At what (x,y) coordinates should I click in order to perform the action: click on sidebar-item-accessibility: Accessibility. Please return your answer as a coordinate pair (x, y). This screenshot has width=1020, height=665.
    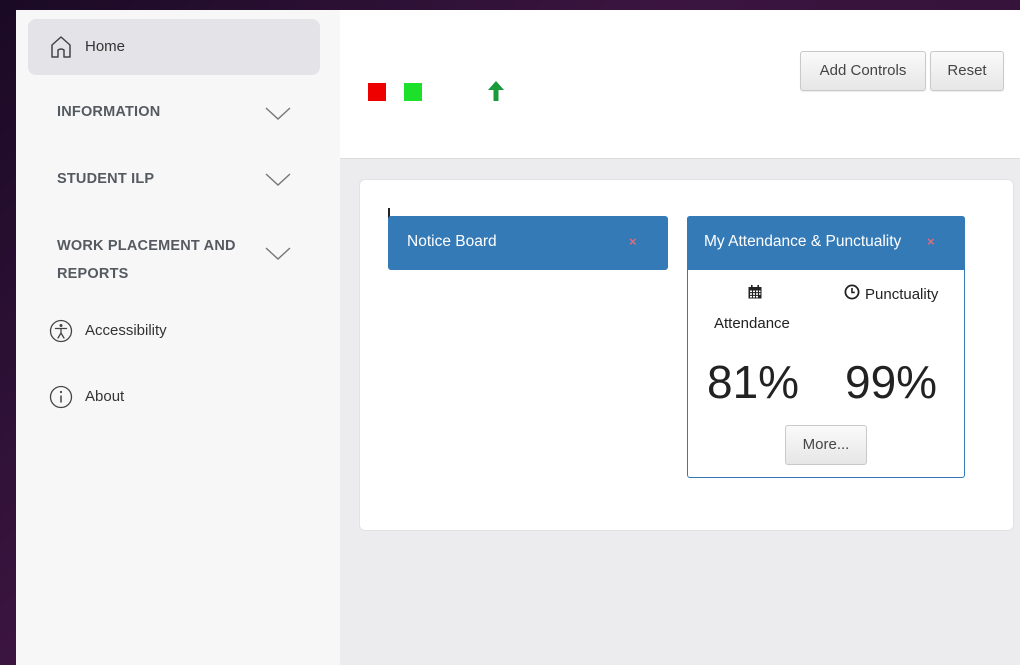
    Looking at the image, I should click on (179, 332).